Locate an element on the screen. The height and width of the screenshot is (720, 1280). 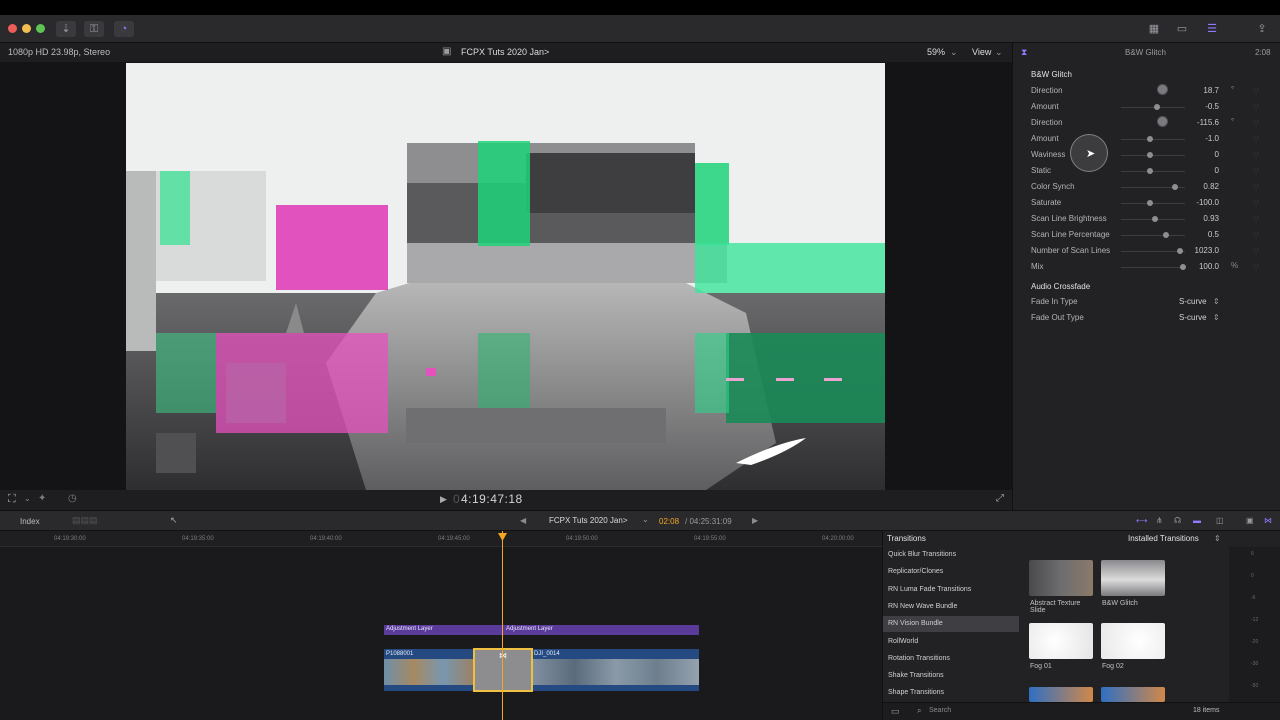
speed-icon: ◷ is located at coordinates (72, 498).